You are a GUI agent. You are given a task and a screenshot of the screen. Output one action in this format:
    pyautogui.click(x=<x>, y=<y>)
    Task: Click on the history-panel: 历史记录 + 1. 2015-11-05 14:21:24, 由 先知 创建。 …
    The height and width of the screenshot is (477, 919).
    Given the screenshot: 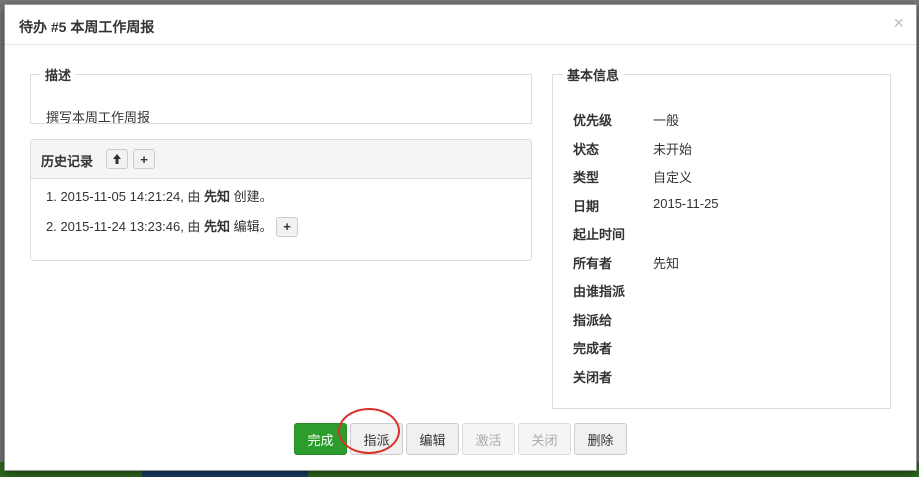 What is the action you would take?
    pyautogui.click(x=281, y=200)
    